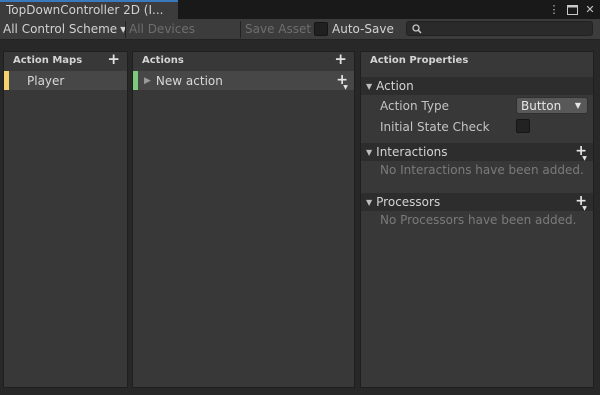  I want to click on more-vert-icon: ⋮, so click(554, 9).